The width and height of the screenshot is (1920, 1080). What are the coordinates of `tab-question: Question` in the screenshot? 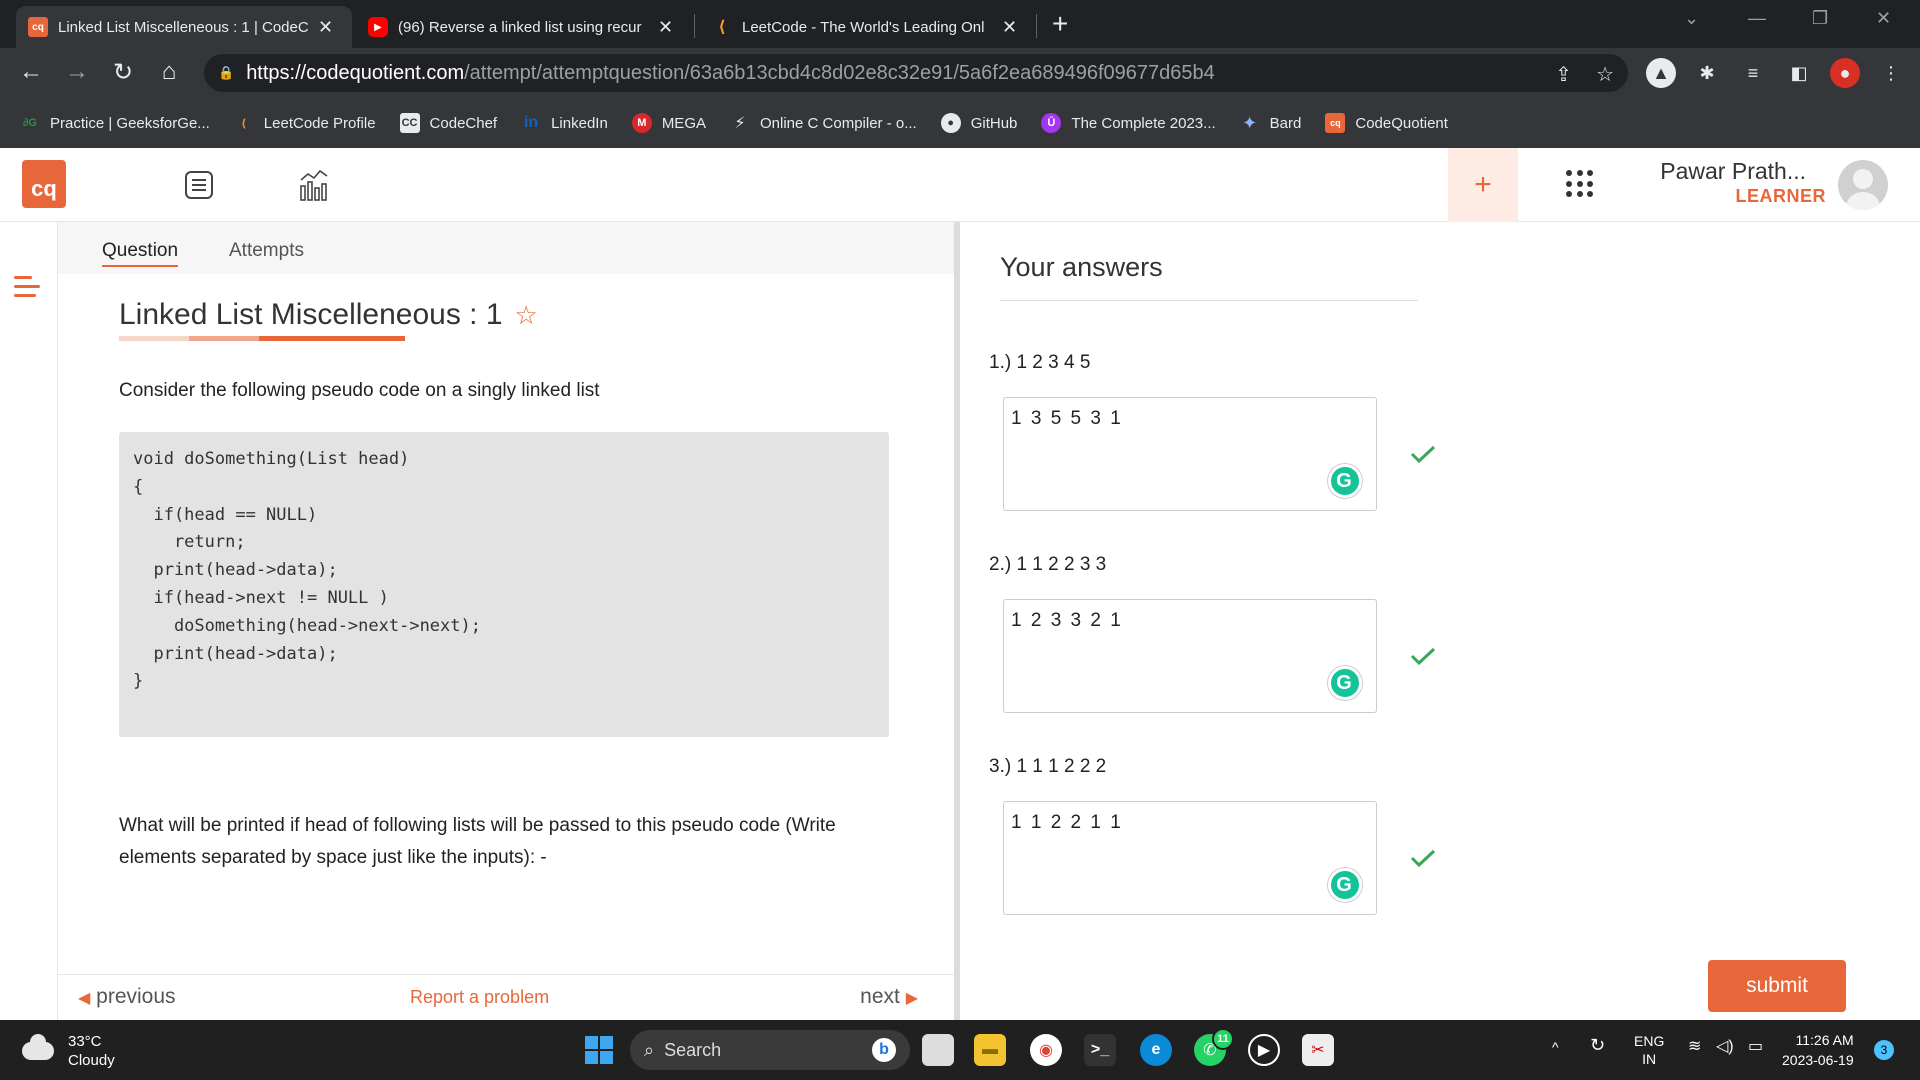 It's located at (140, 253).